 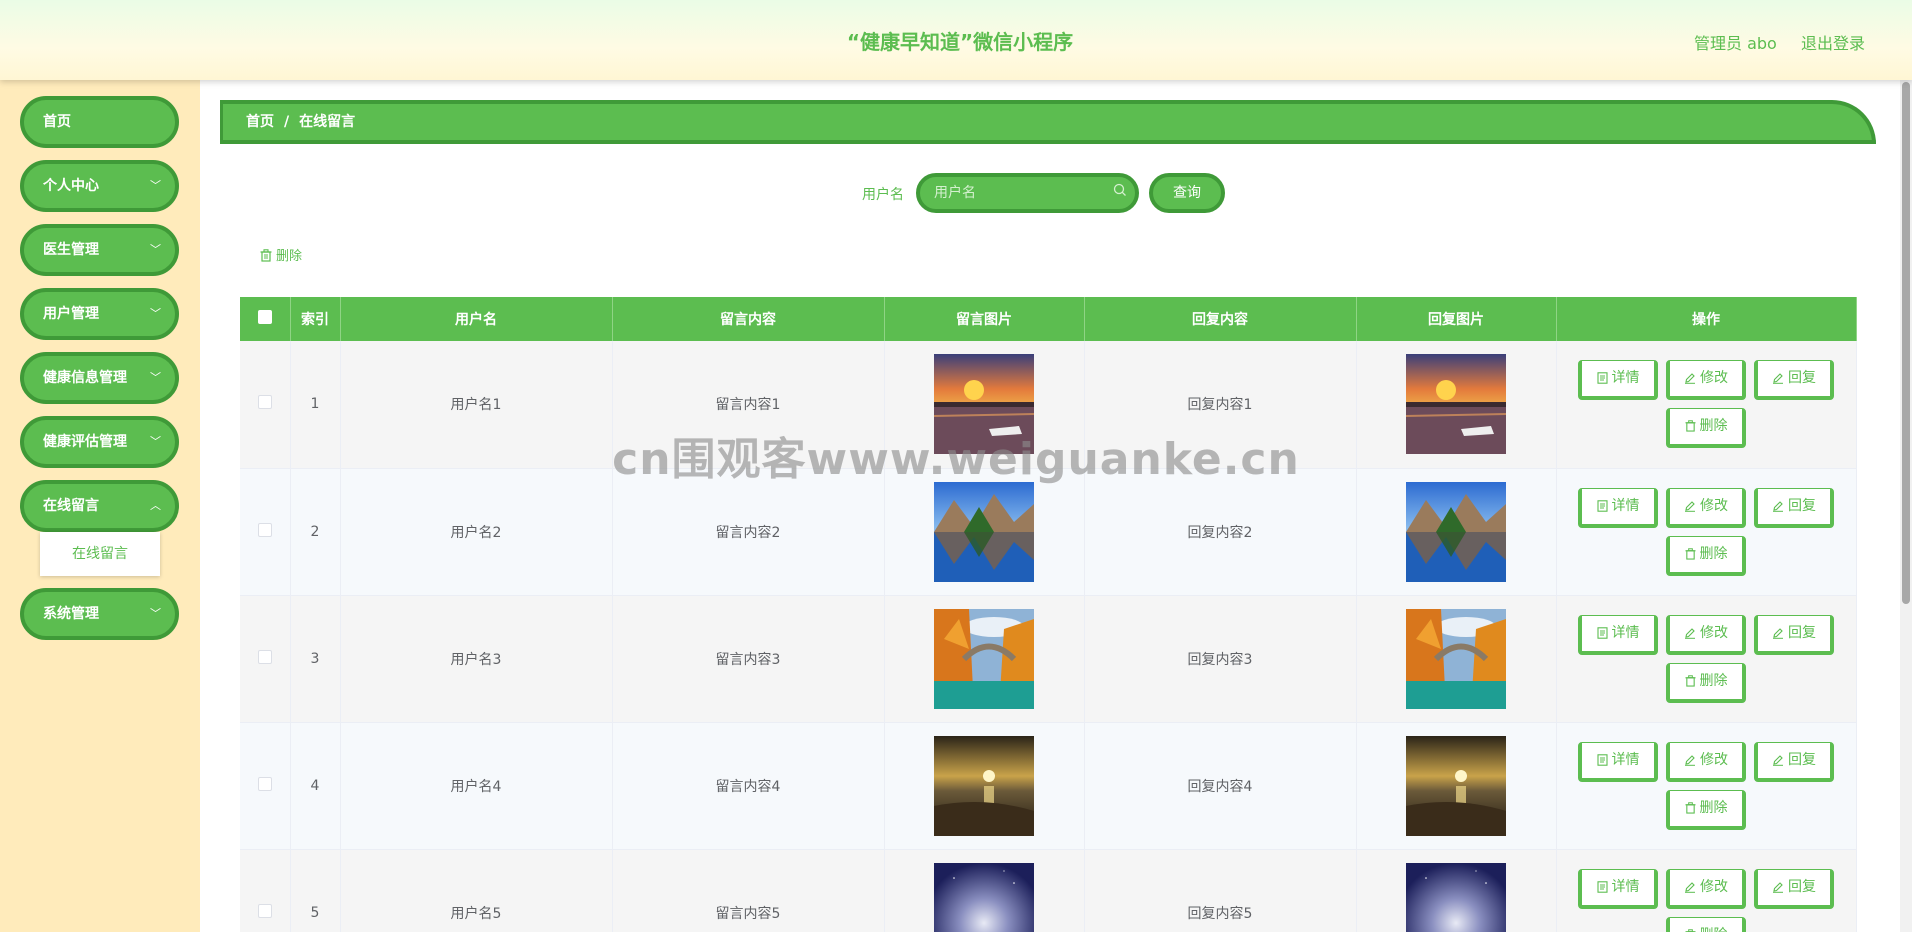 What do you see at coordinates (1833, 42) in the screenshot?
I see `logout-link: 退出登录` at bounding box center [1833, 42].